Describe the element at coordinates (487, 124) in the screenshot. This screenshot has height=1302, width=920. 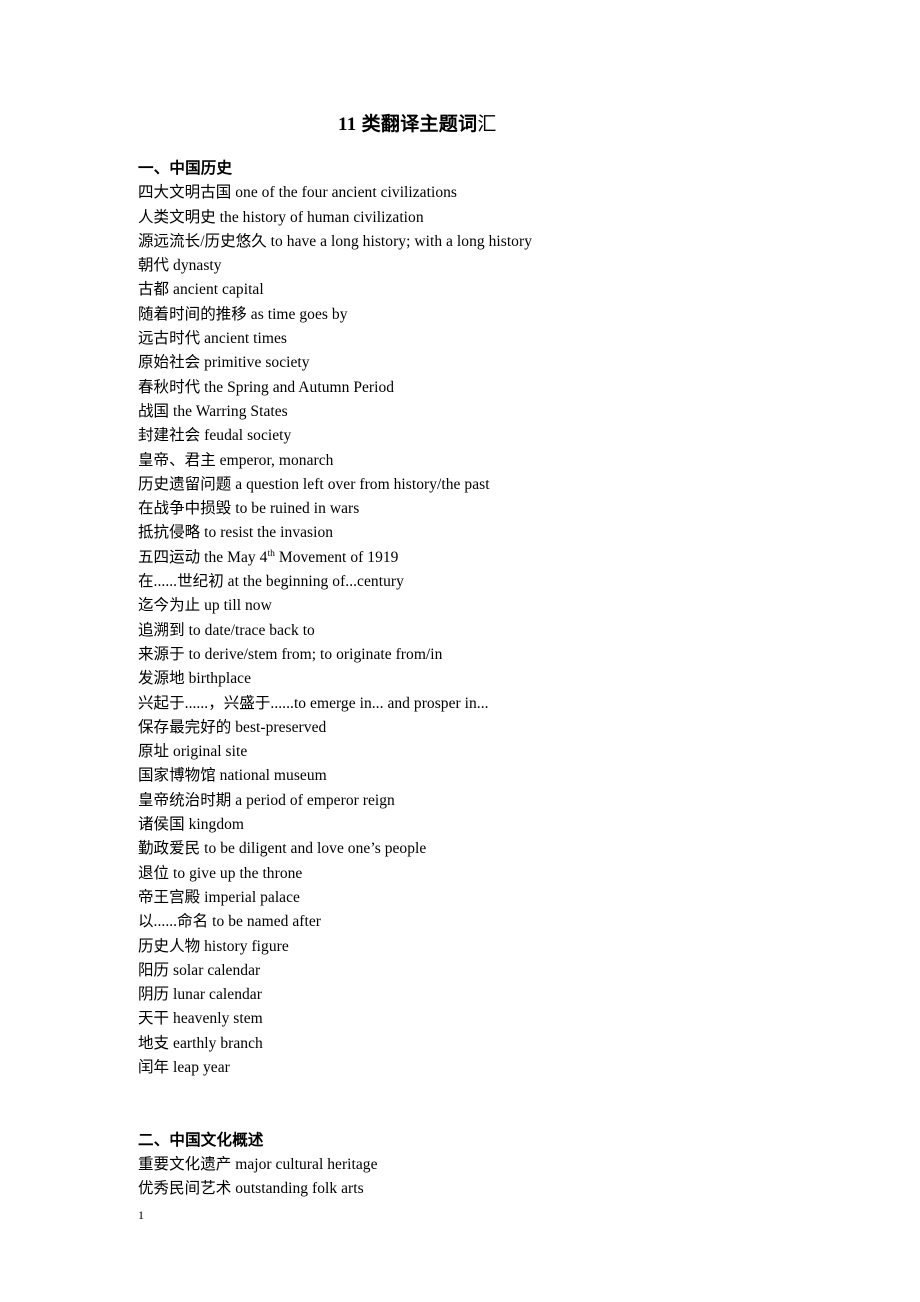
I see `document-title-tail: 汇` at that location.